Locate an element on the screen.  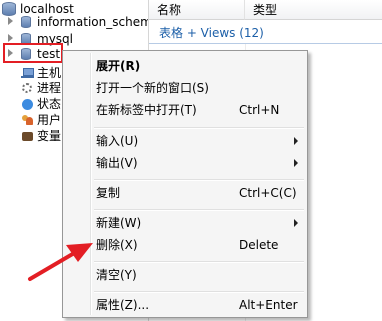
column-header-name: 名称 is located at coordinates (197, 10).